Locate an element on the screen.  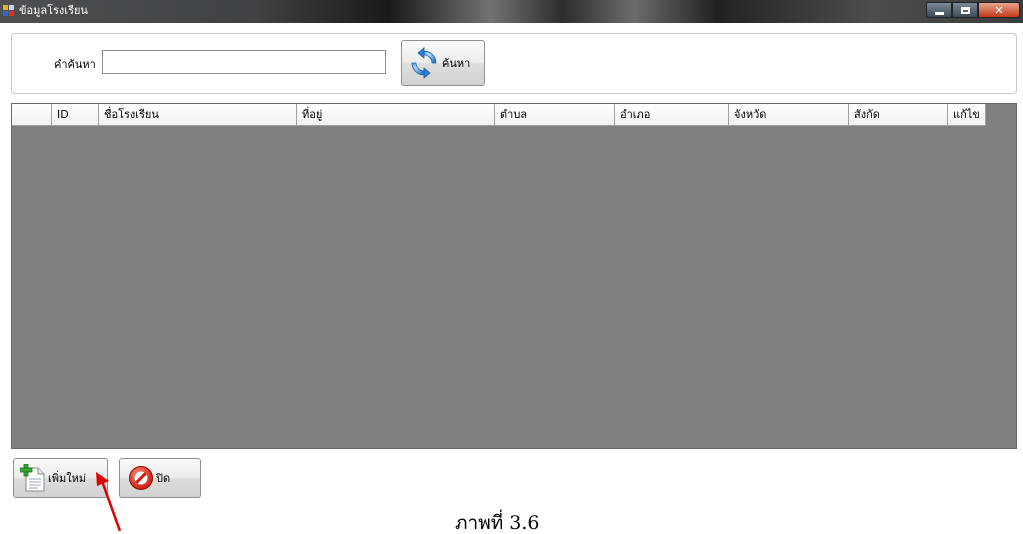
close-button: ปิด is located at coordinates (160, 478).